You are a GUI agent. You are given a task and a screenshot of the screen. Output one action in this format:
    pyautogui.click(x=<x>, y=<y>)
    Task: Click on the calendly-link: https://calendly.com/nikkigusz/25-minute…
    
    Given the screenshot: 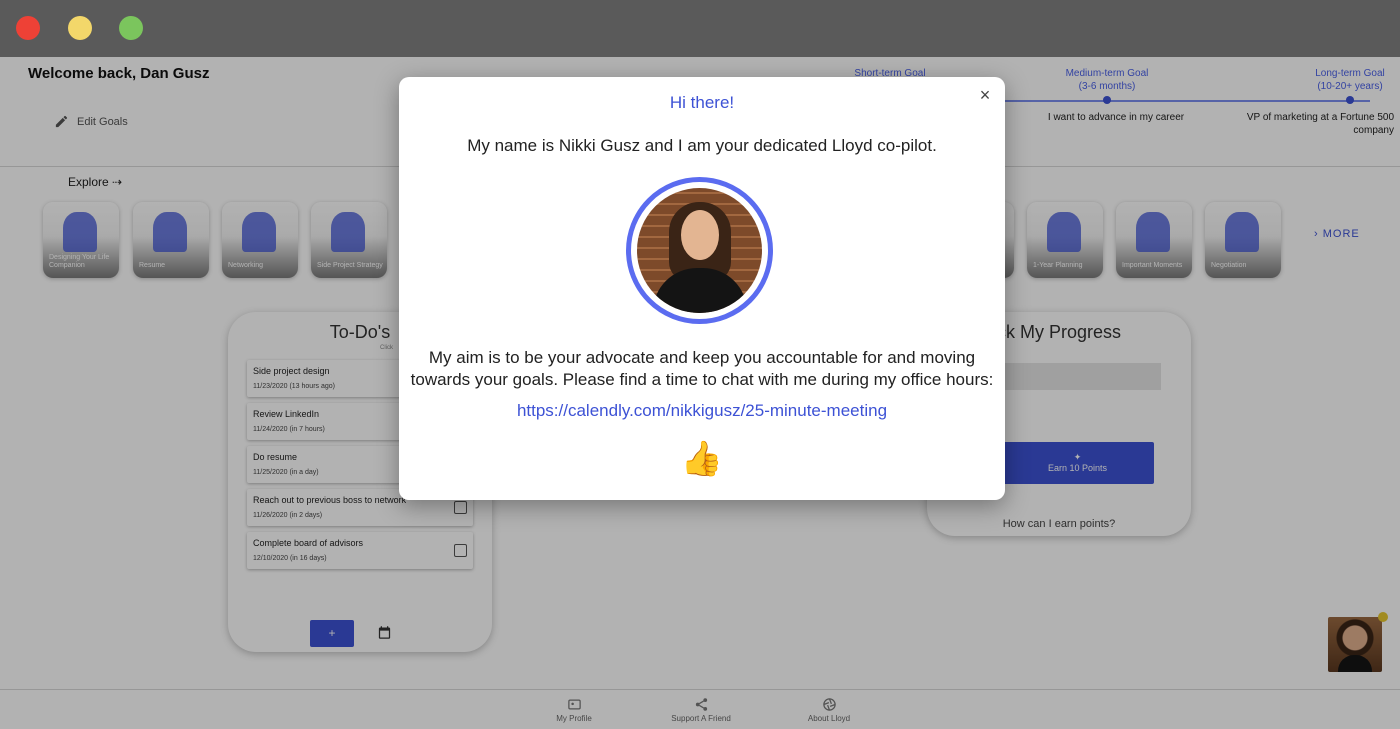 What is the action you would take?
    pyautogui.click(x=702, y=411)
    